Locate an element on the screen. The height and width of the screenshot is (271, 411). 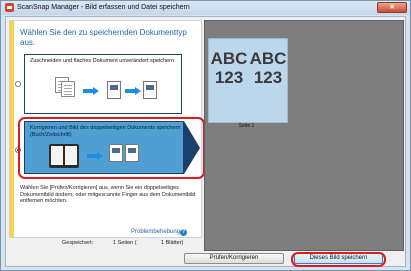
saved-pages: 1 Seiten ( is located at coordinates (125, 243).